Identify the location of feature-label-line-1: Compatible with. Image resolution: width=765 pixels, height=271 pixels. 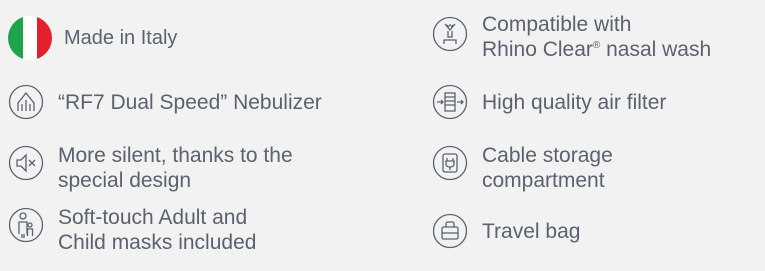
(557, 24).